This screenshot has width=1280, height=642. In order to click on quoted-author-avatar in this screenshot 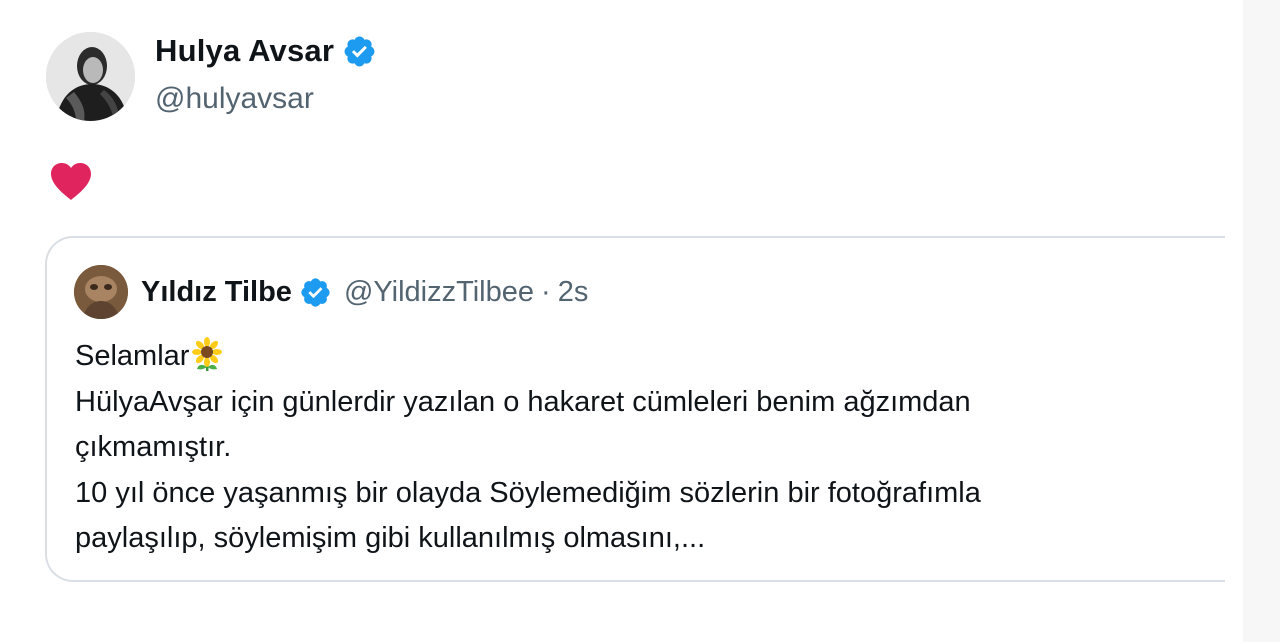, I will do `click(101, 292)`.